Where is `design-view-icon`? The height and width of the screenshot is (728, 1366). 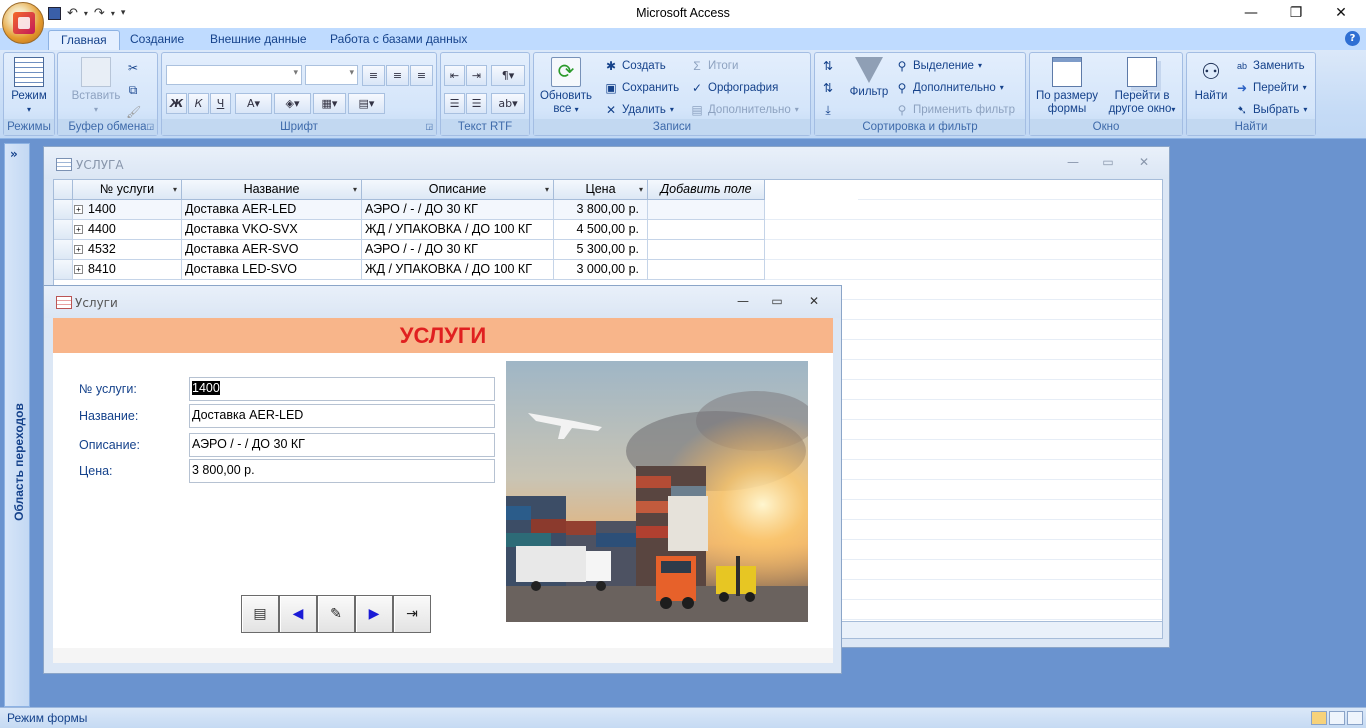 design-view-icon is located at coordinates (1355, 718).